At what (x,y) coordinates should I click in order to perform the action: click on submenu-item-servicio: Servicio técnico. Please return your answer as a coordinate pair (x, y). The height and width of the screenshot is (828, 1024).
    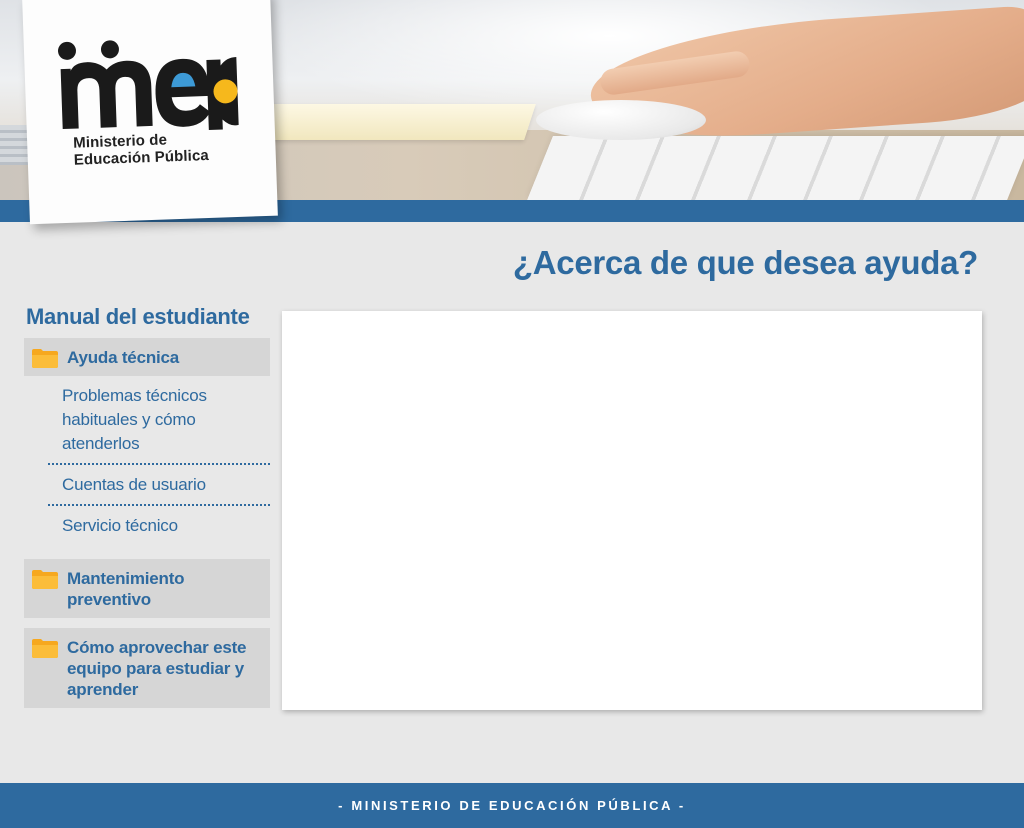
    Looking at the image, I should click on (159, 525).